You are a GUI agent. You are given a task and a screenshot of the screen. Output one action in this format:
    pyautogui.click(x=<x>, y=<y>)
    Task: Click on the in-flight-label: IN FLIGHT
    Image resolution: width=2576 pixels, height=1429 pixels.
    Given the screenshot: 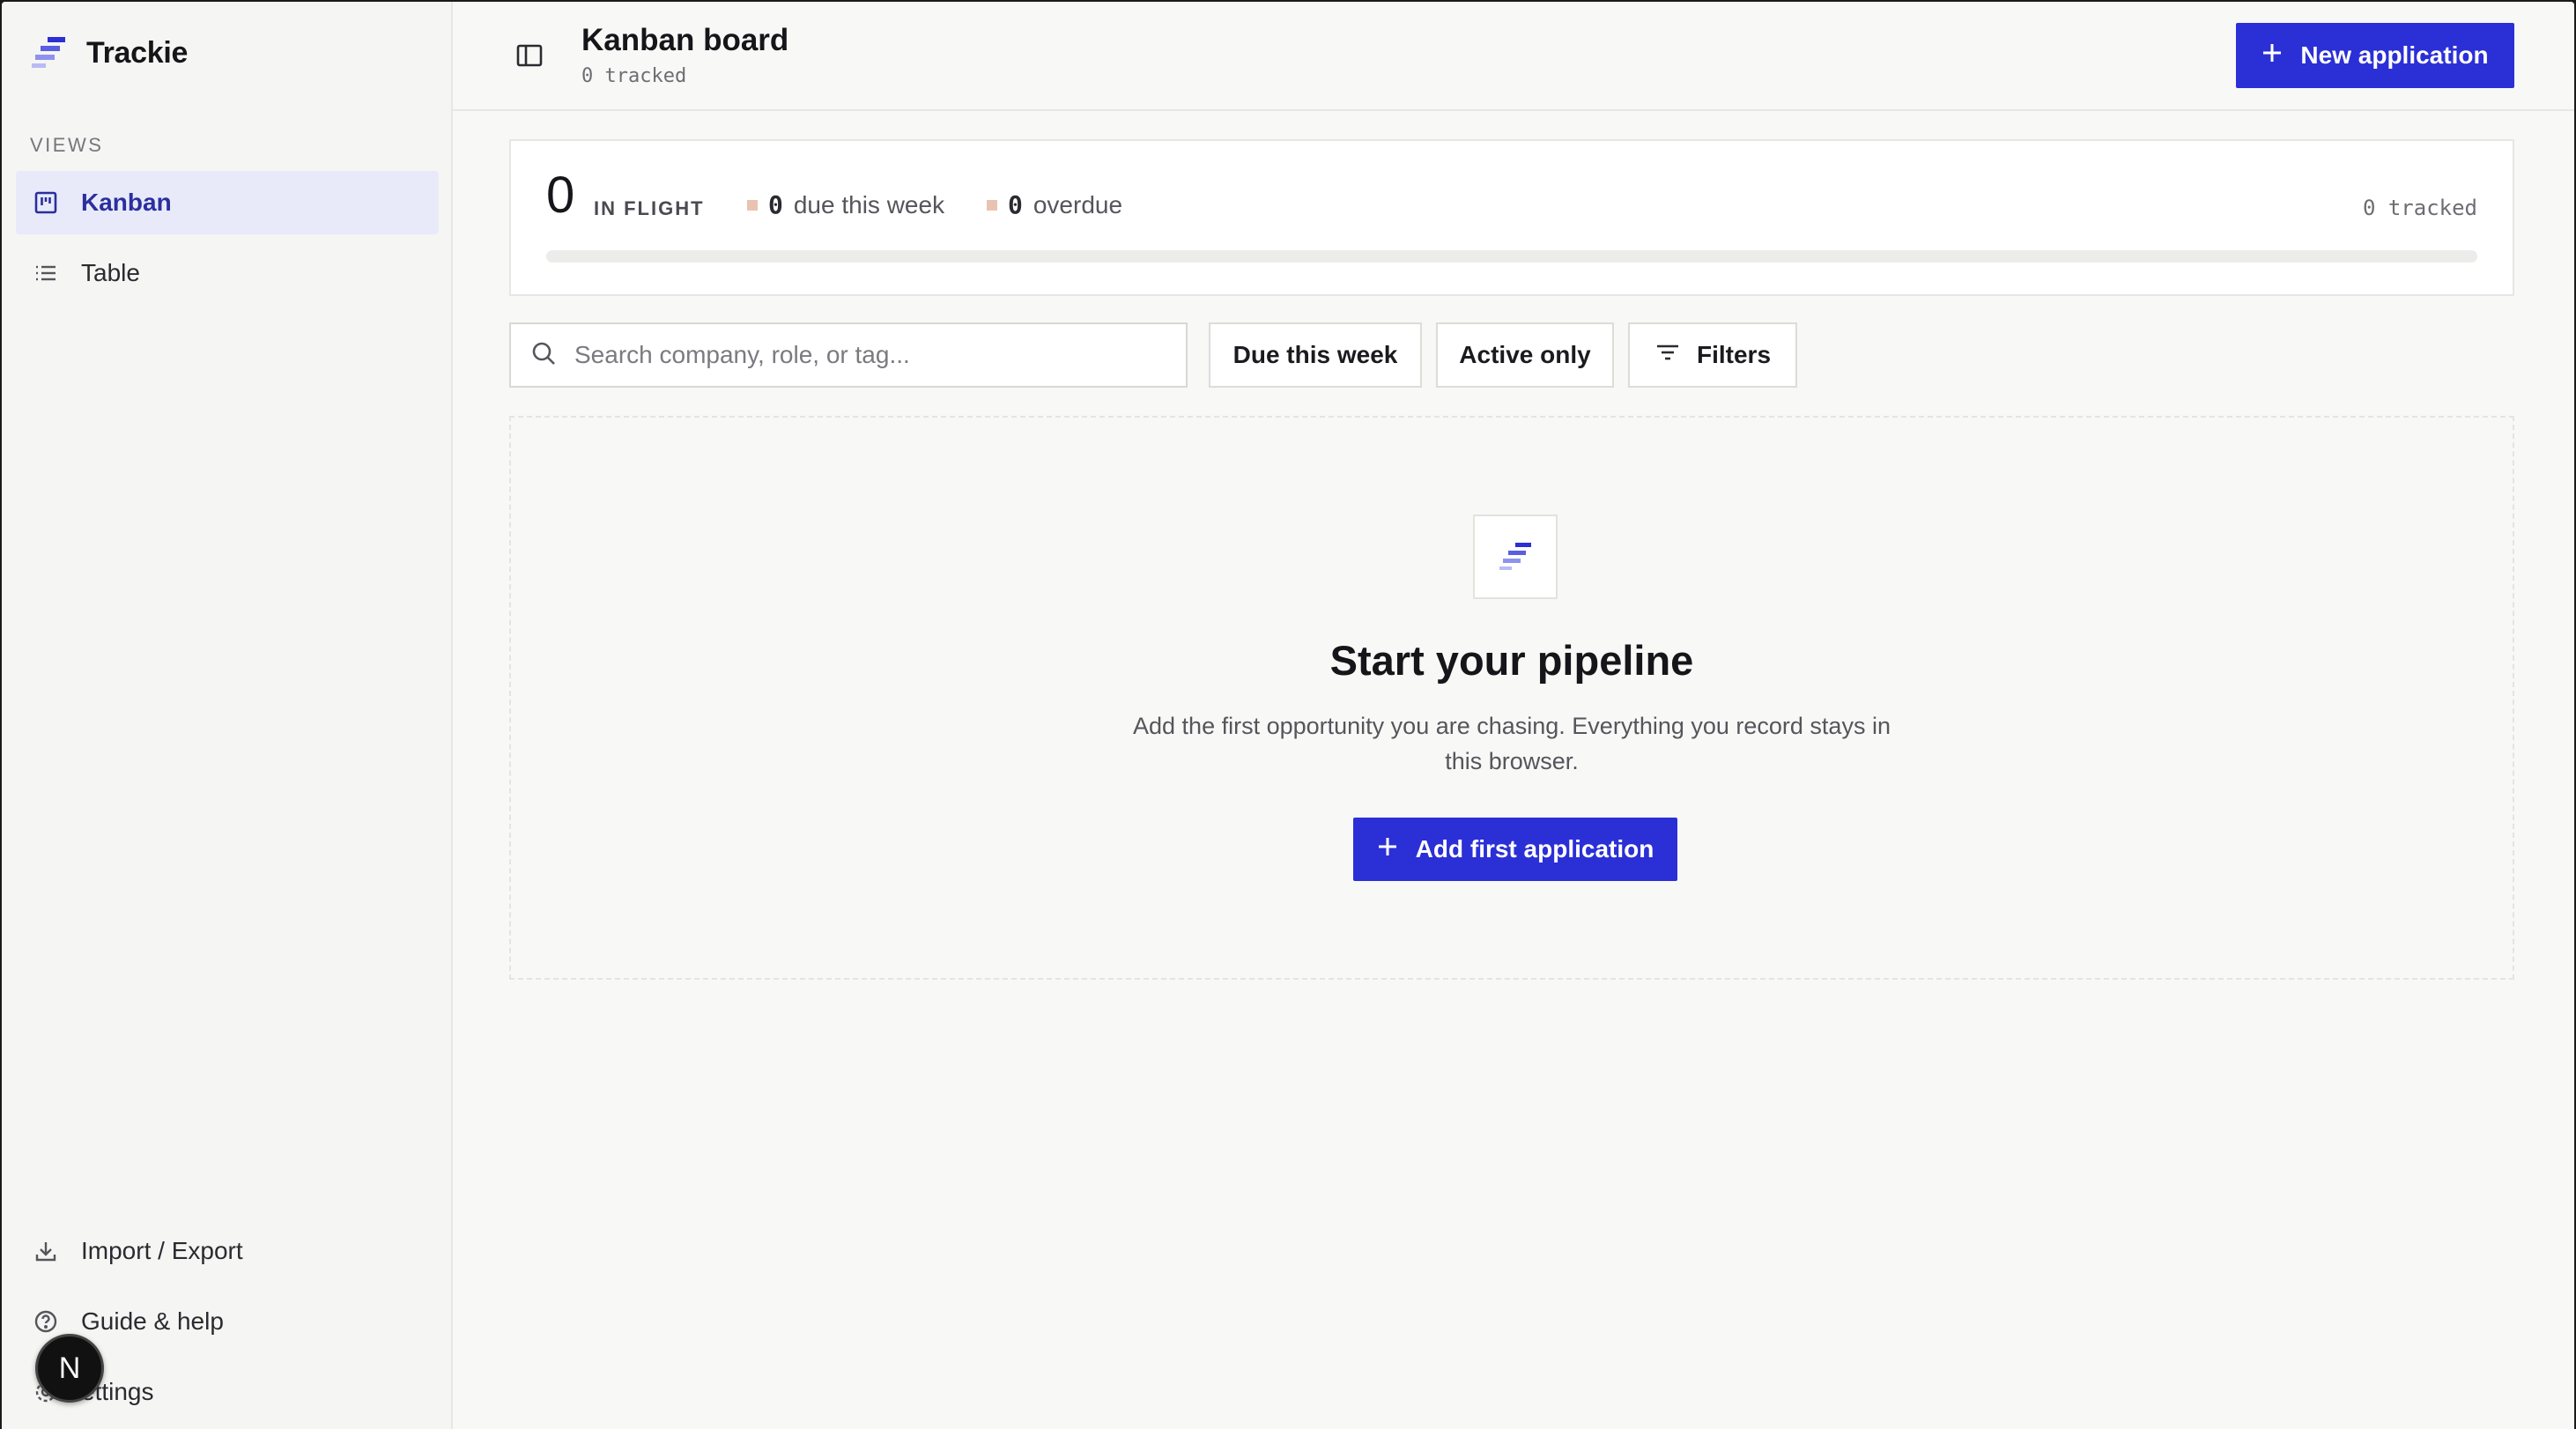 What is the action you would take?
    pyautogui.click(x=649, y=208)
    